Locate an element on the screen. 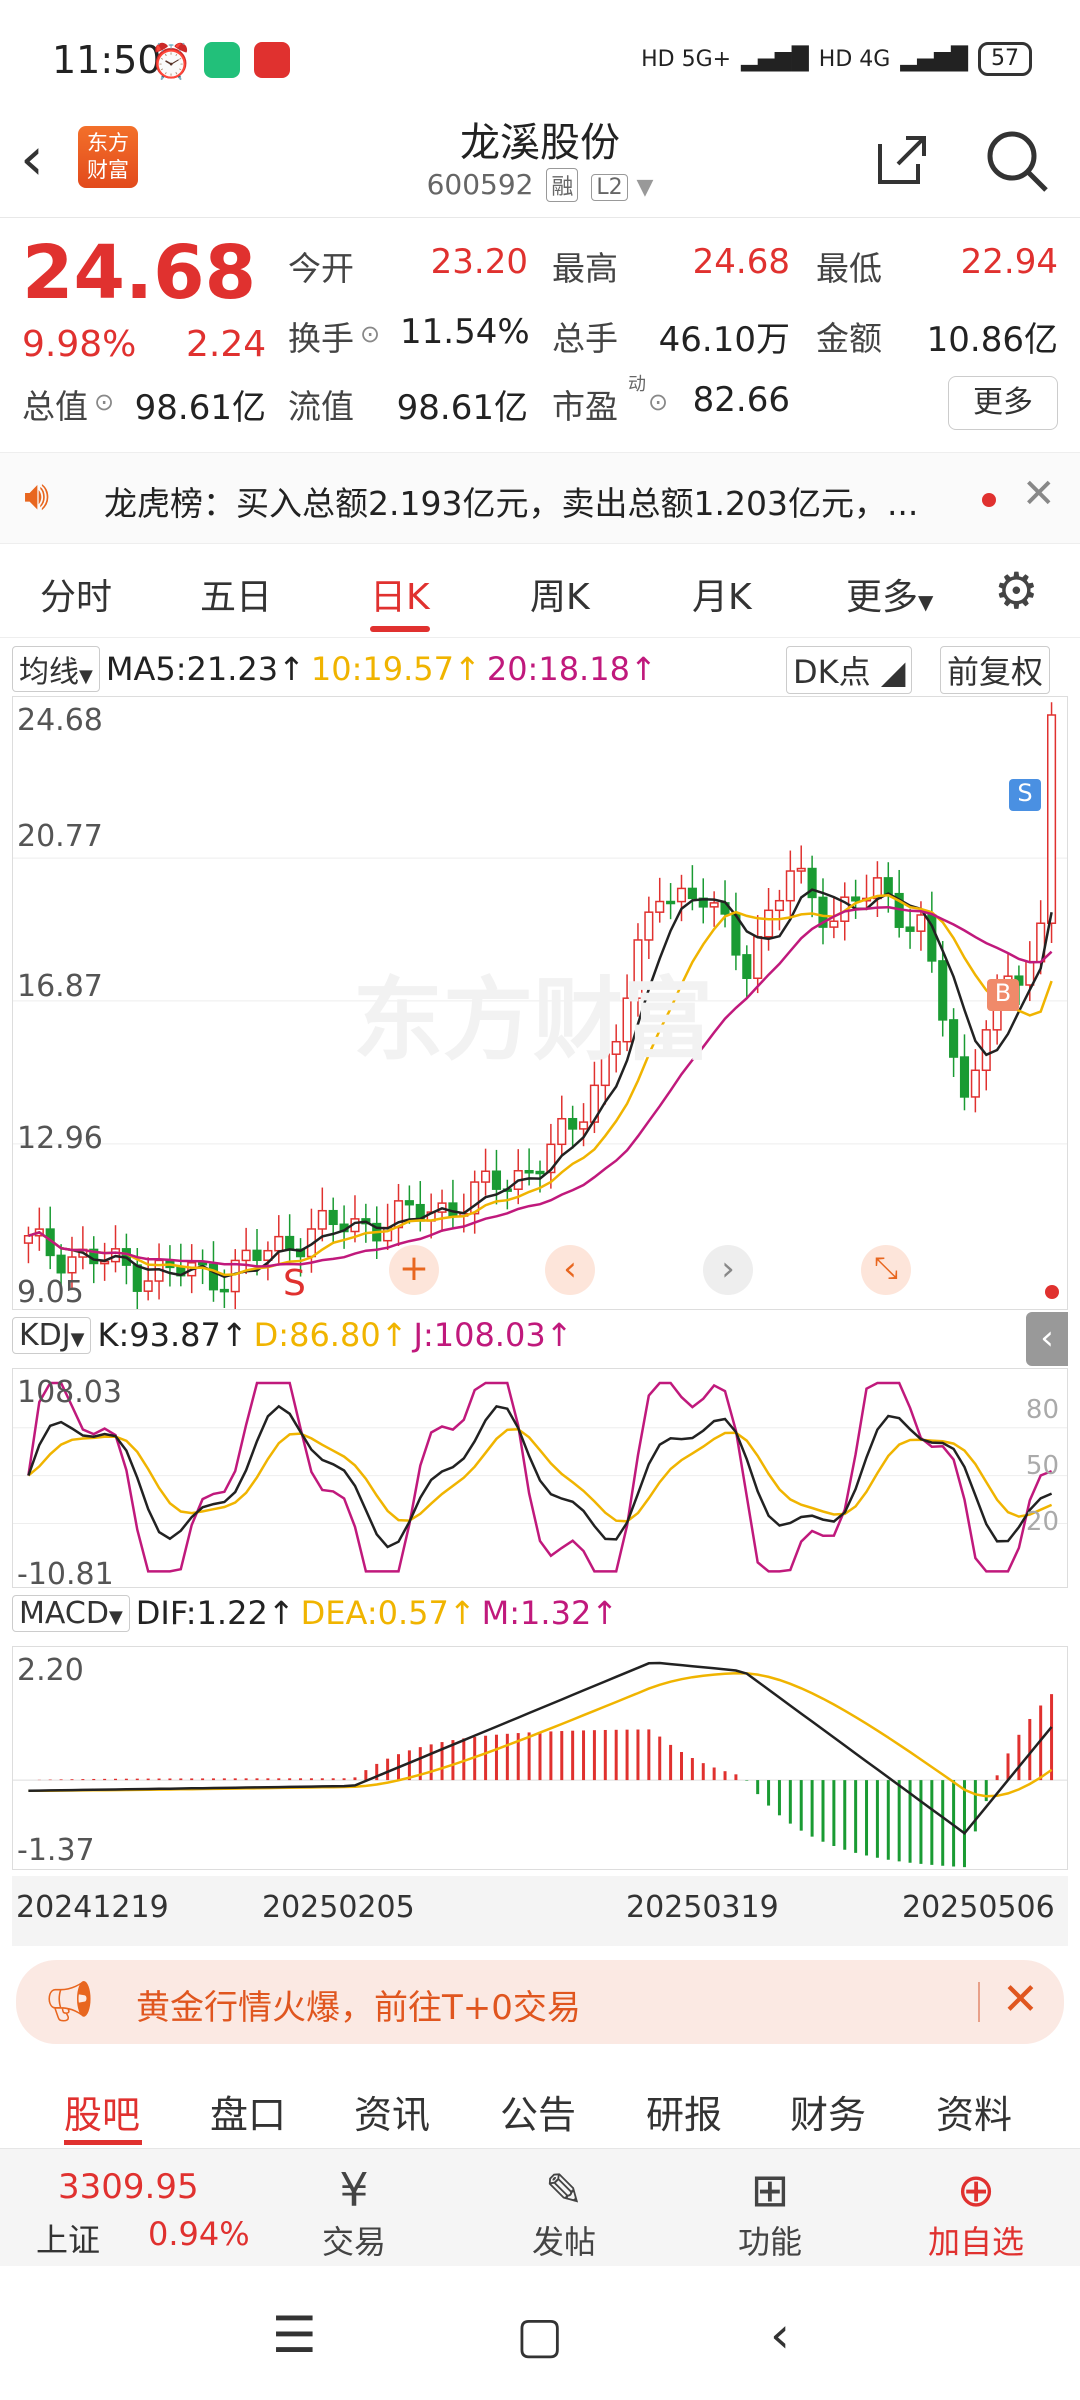  ma-select-label: 均线 is located at coordinates (49, 672).